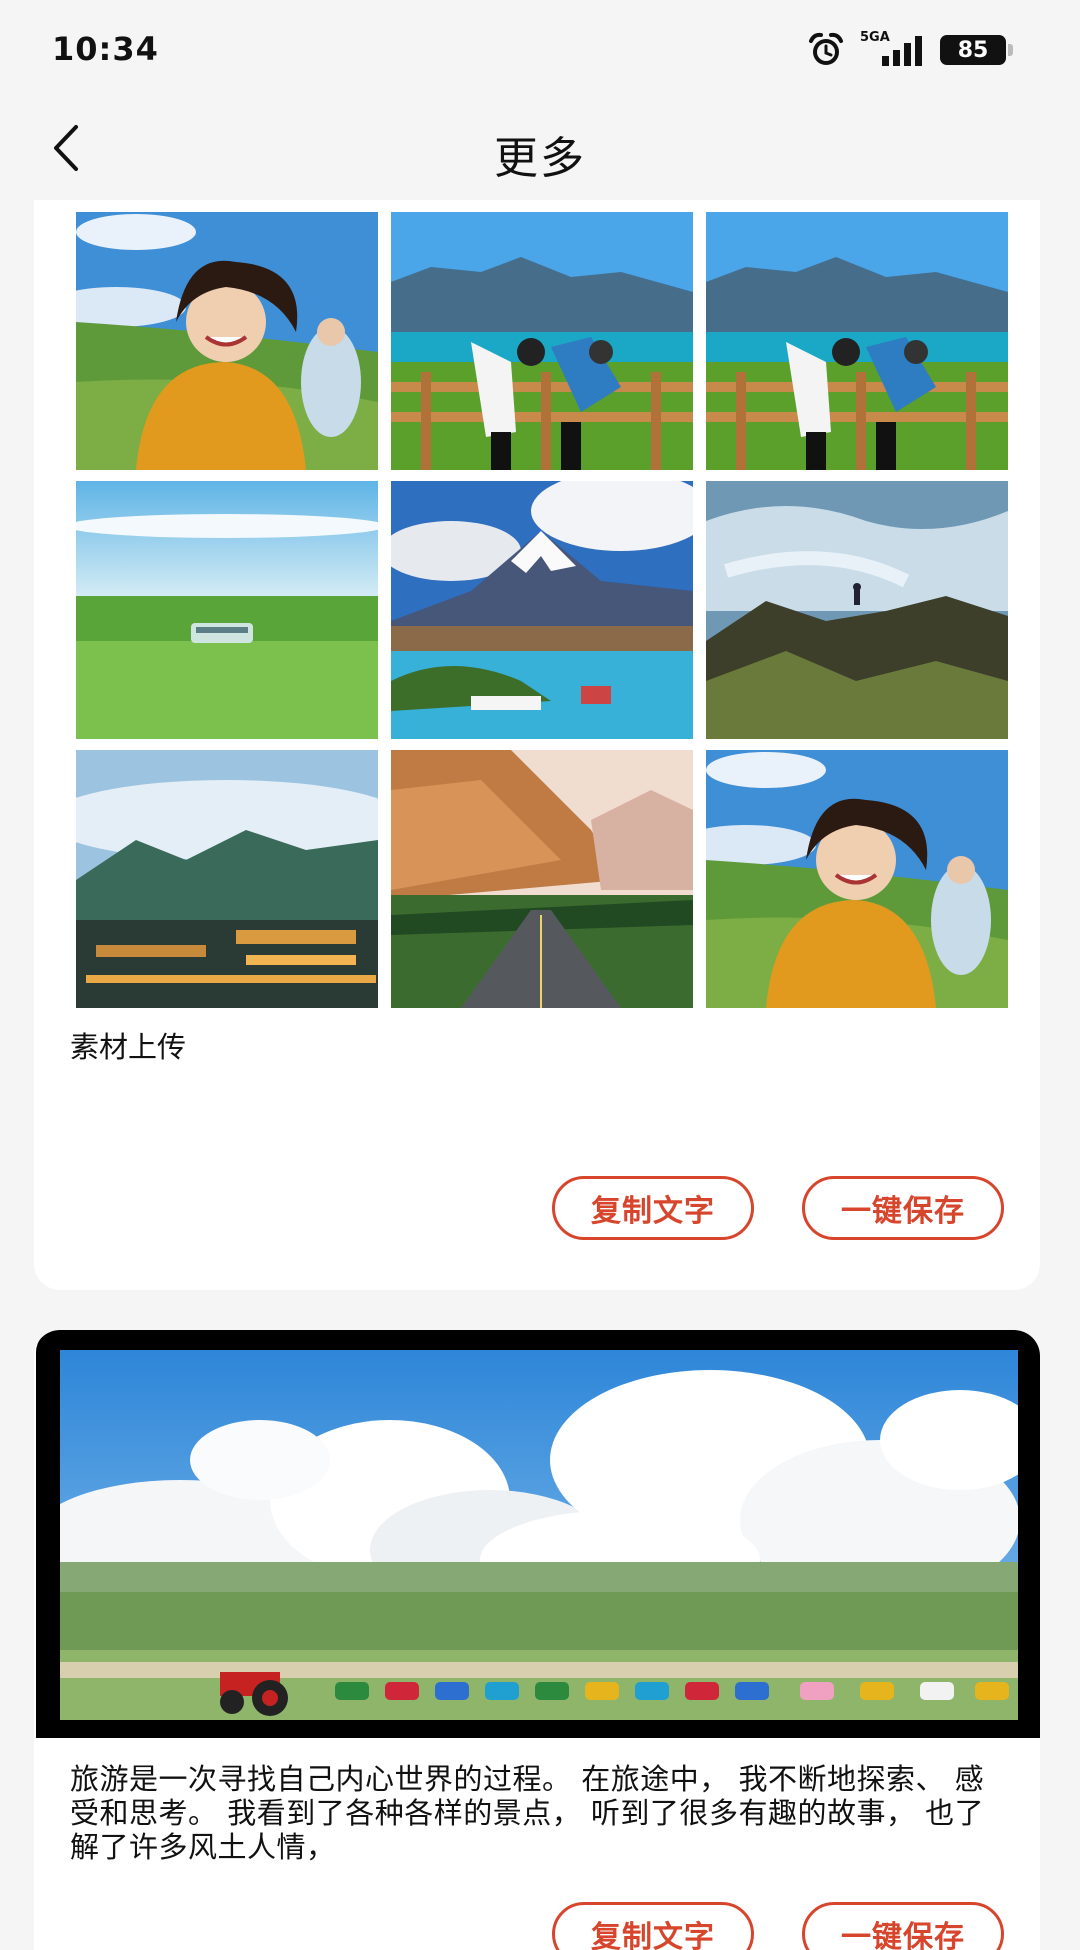 The height and width of the screenshot is (1950, 1080). Describe the element at coordinates (540, 50) in the screenshot. I see `status-bar: 10:34 5GA 85` at that location.